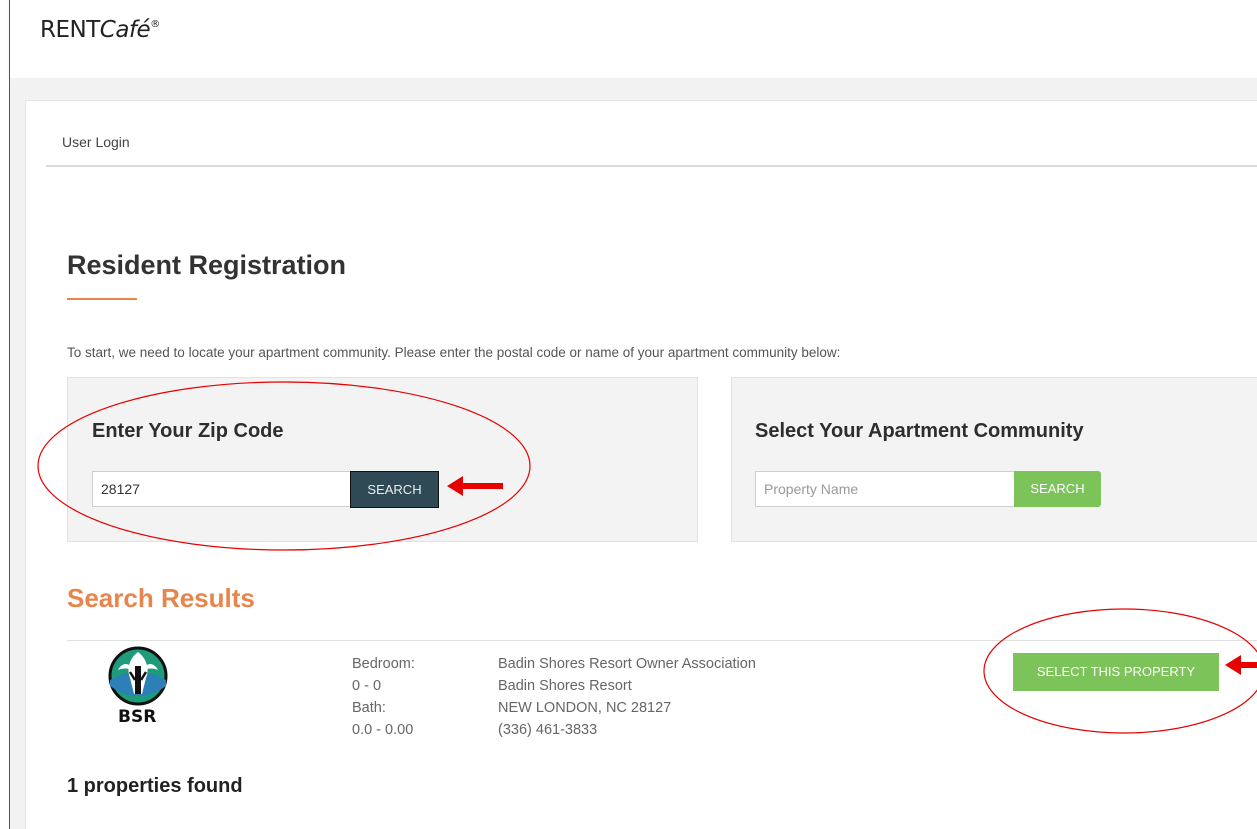  I want to click on select-property-button: SELECT THIS PROPERTY, so click(1116, 672).